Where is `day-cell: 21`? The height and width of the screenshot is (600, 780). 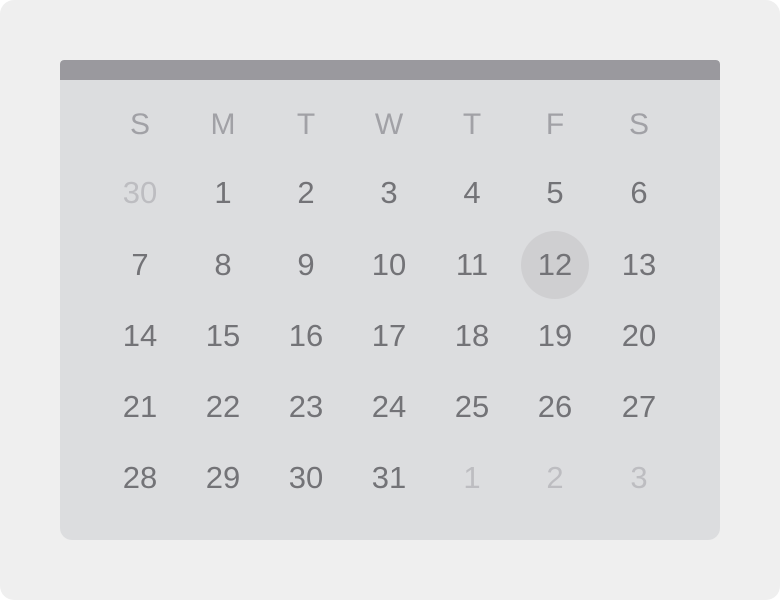 day-cell: 21 is located at coordinates (140, 407).